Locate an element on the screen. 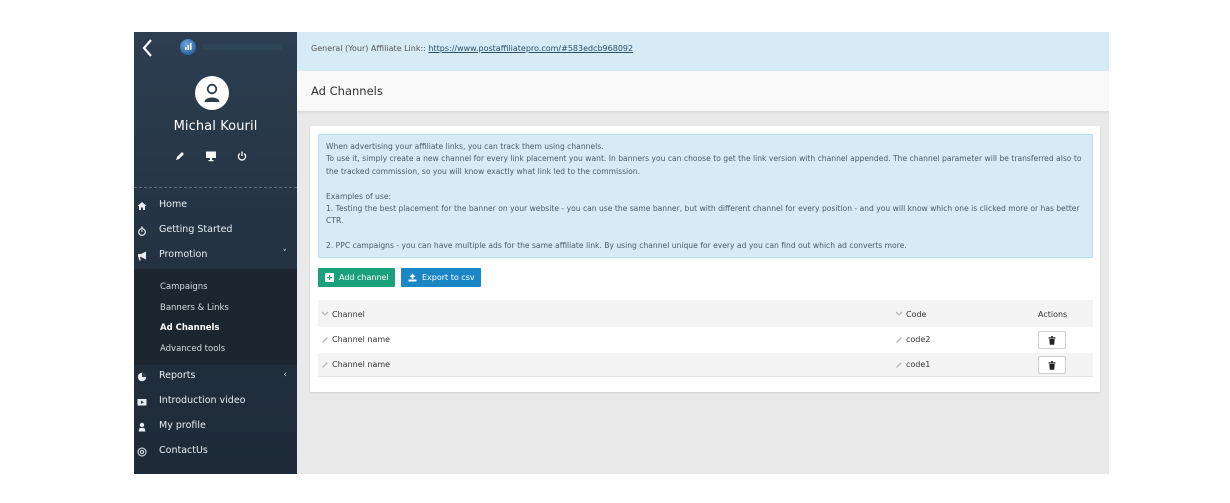  channel-code-cell: code1 is located at coordinates (918, 364).